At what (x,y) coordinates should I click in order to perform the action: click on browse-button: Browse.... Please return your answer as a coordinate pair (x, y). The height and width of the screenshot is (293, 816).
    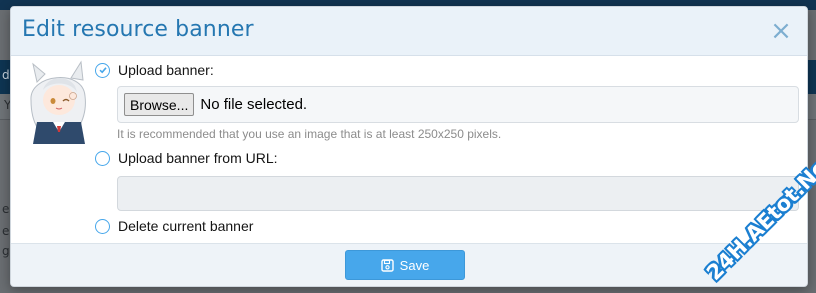
    Looking at the image, I should click on (159, 104).